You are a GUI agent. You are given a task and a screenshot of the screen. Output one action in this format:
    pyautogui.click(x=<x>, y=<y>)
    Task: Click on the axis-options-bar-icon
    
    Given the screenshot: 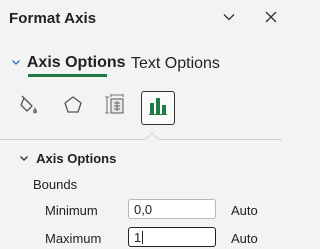 What is the action you would take?
    pyautogui.click(x=158, y=108)
    